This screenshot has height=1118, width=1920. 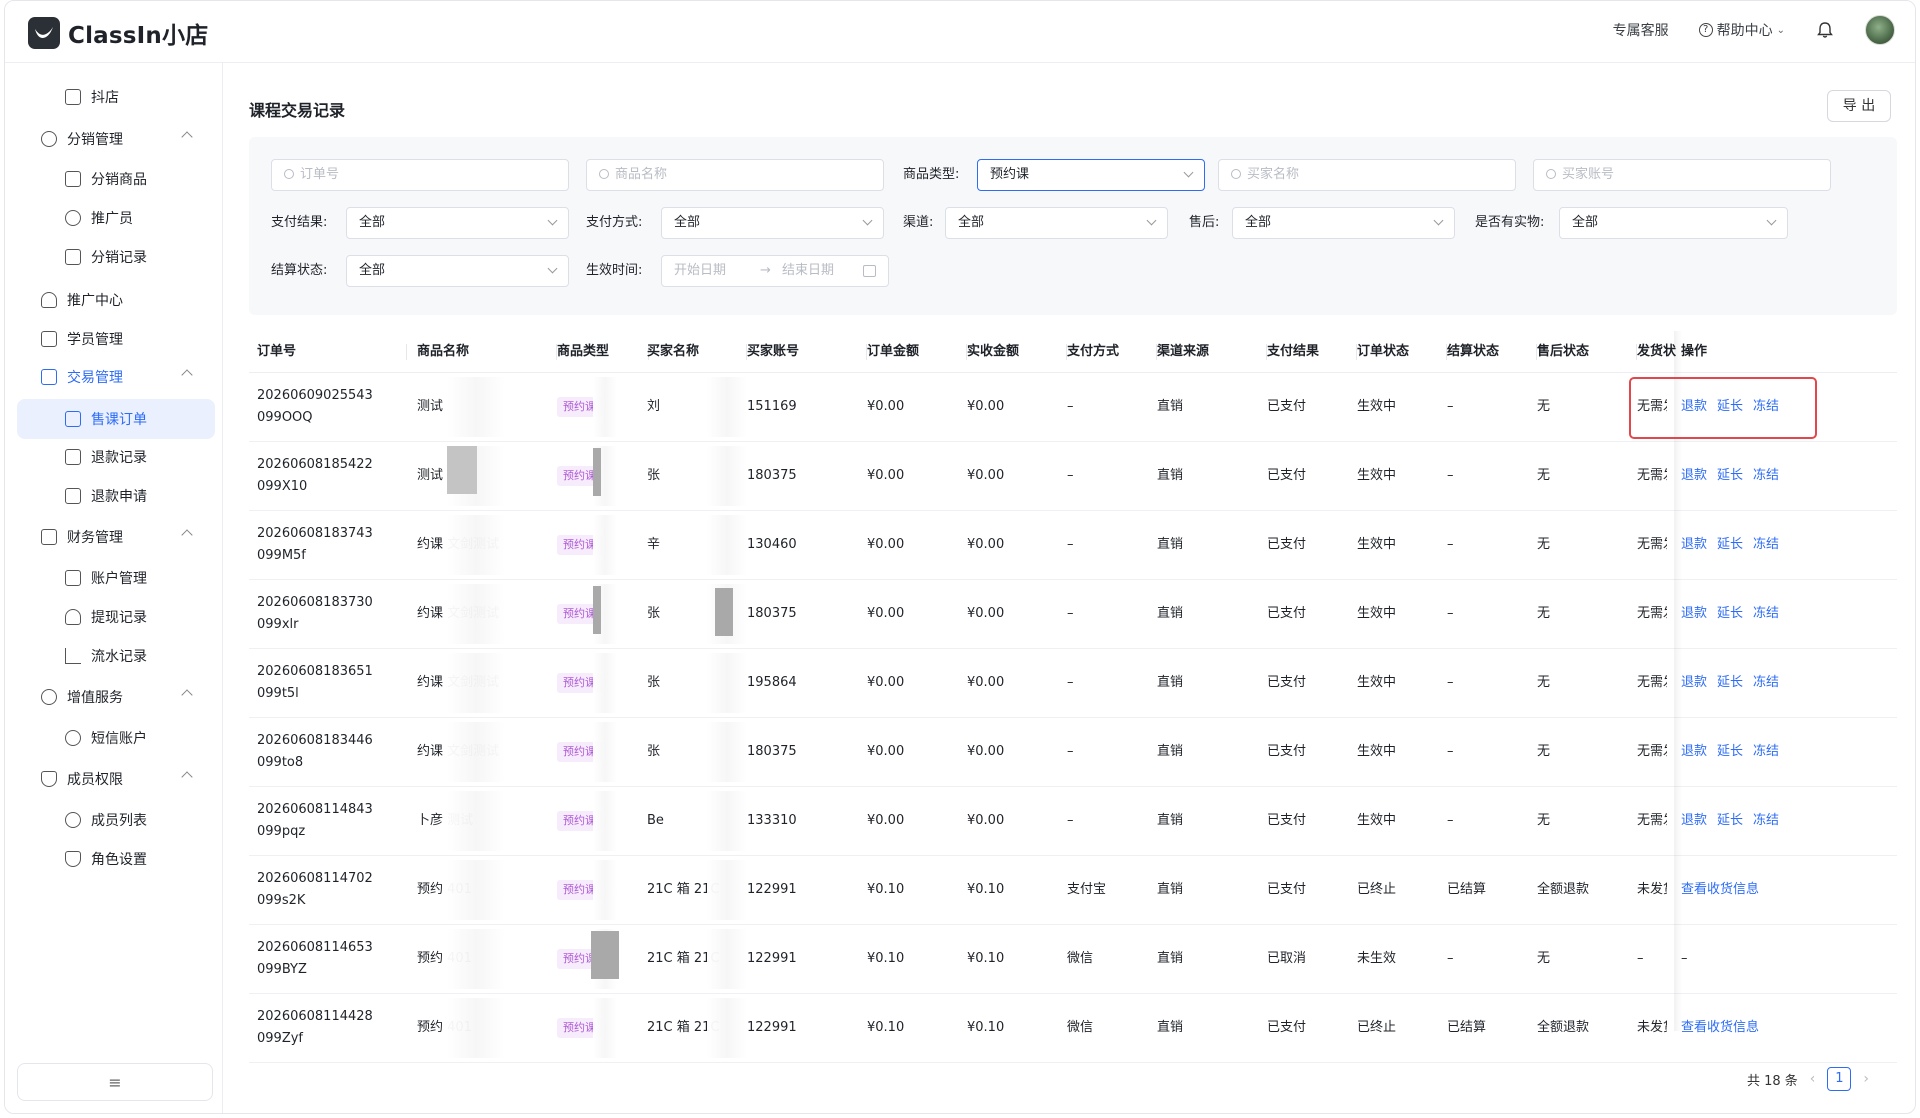 I want to click on col-product-type: 商品类型, so click(x=603, y=352).